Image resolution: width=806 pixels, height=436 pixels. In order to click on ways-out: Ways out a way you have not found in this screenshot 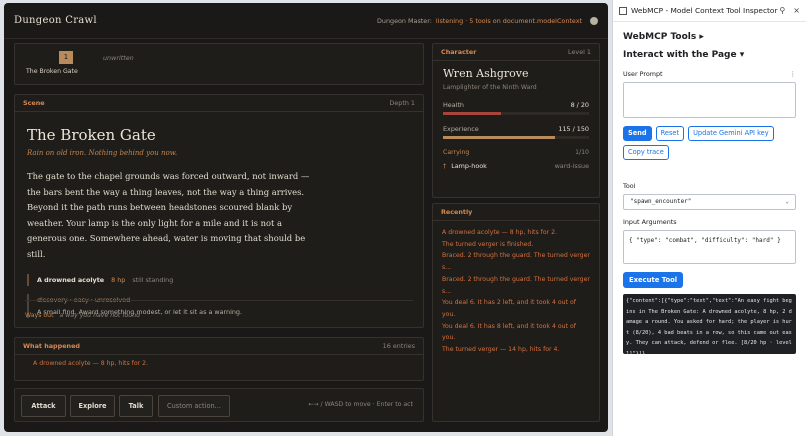, I will do `click(82, 315)`.